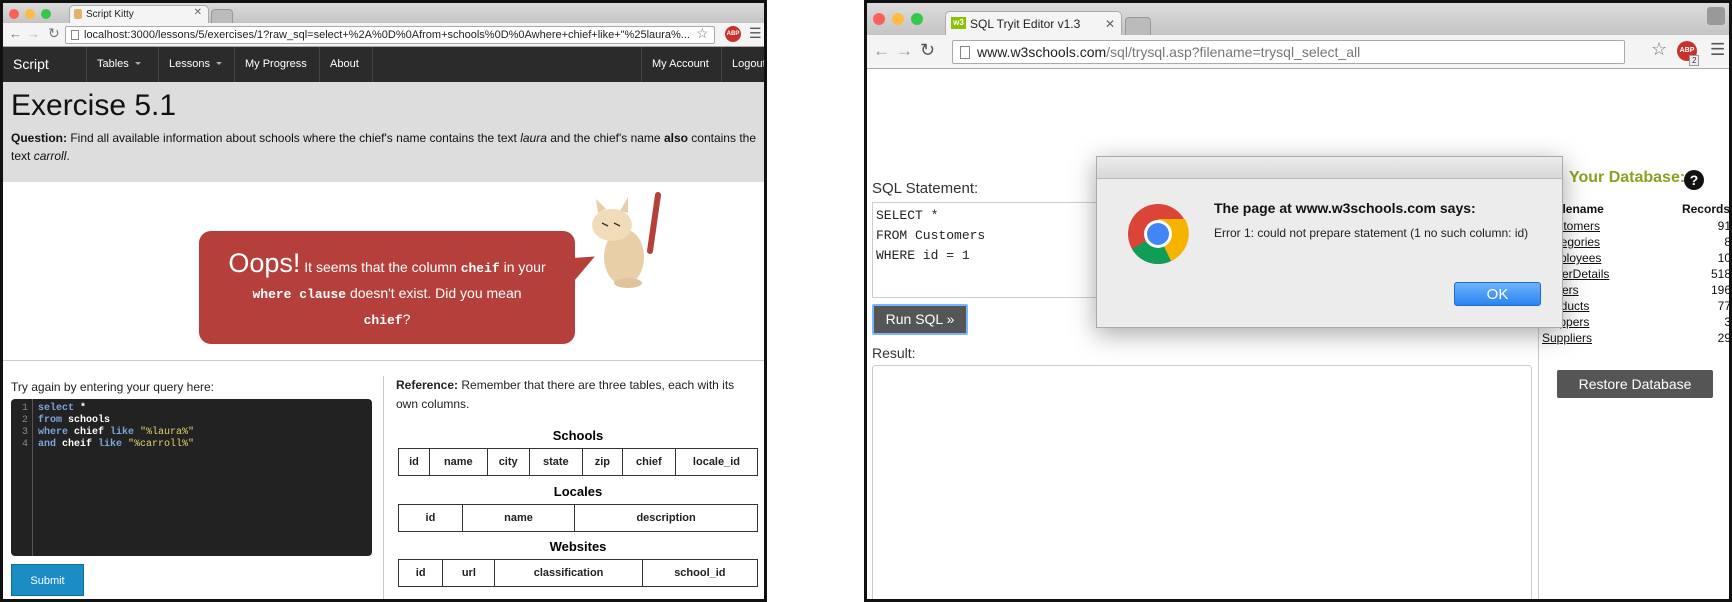 The height and width of the screenshot is (602, 1732). Describe the element at coordinates (1724, 226) in the screenshot. I see `record-count: 91` at that location.